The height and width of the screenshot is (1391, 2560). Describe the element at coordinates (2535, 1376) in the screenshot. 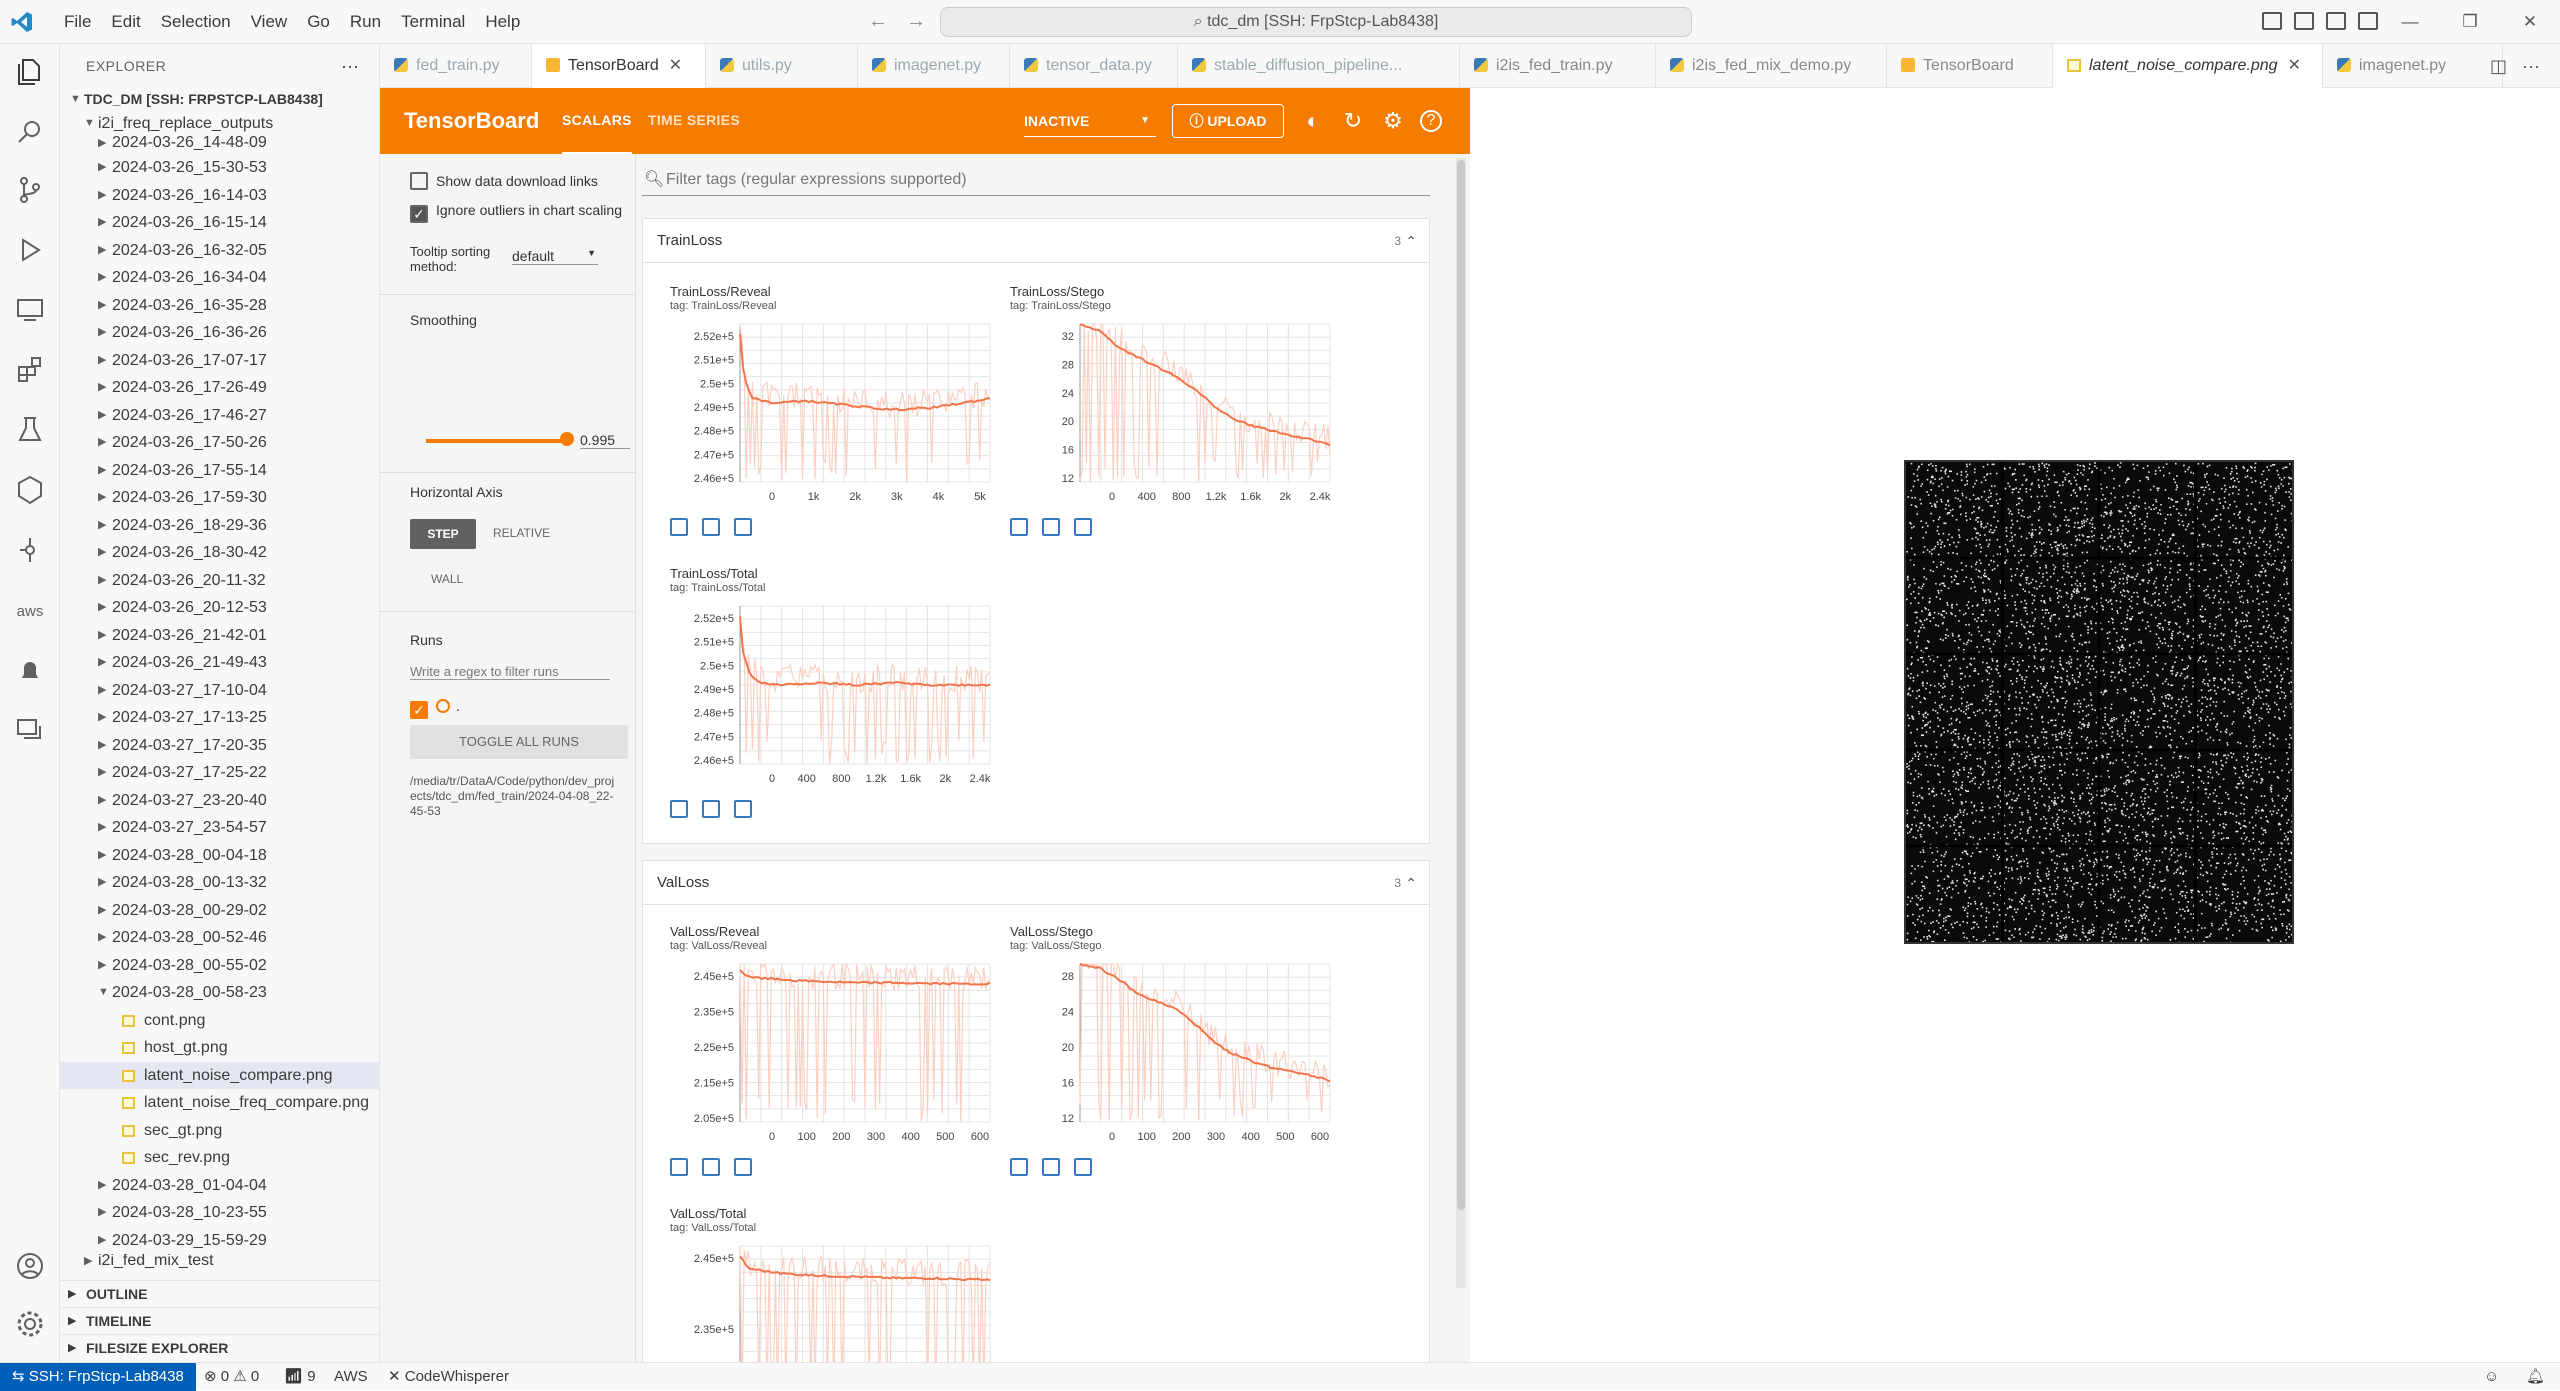

I see `notifications-bell-icon: 🔔︎` at that location.